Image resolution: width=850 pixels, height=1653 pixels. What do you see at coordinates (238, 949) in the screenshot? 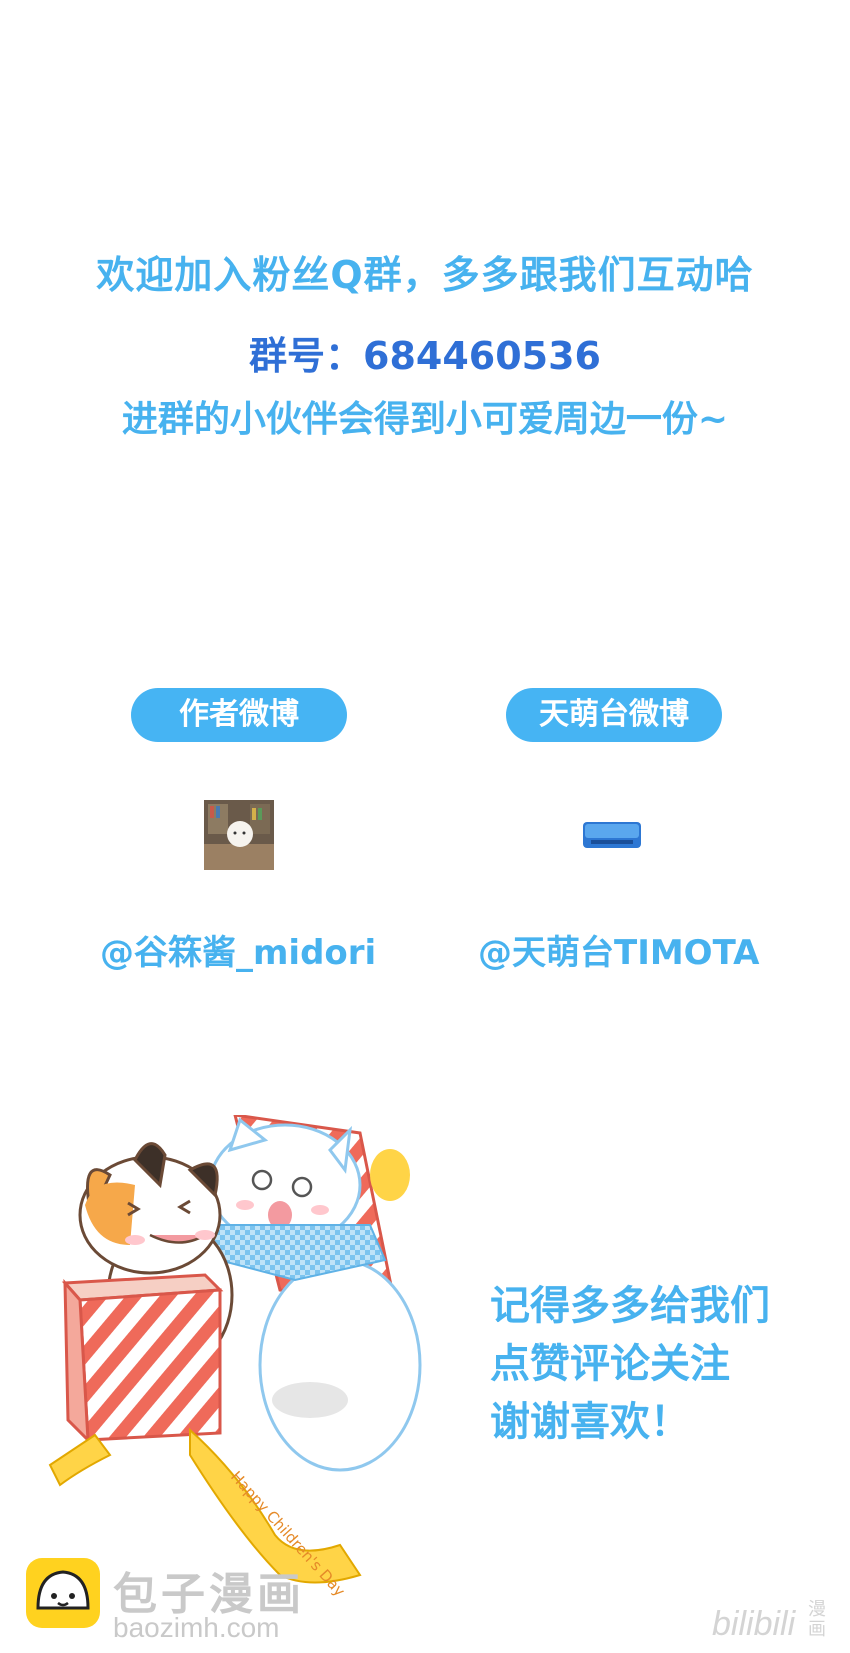
I see `author-weibo-handle: @谷箖酱_midori` at bounding box center [238, 949].